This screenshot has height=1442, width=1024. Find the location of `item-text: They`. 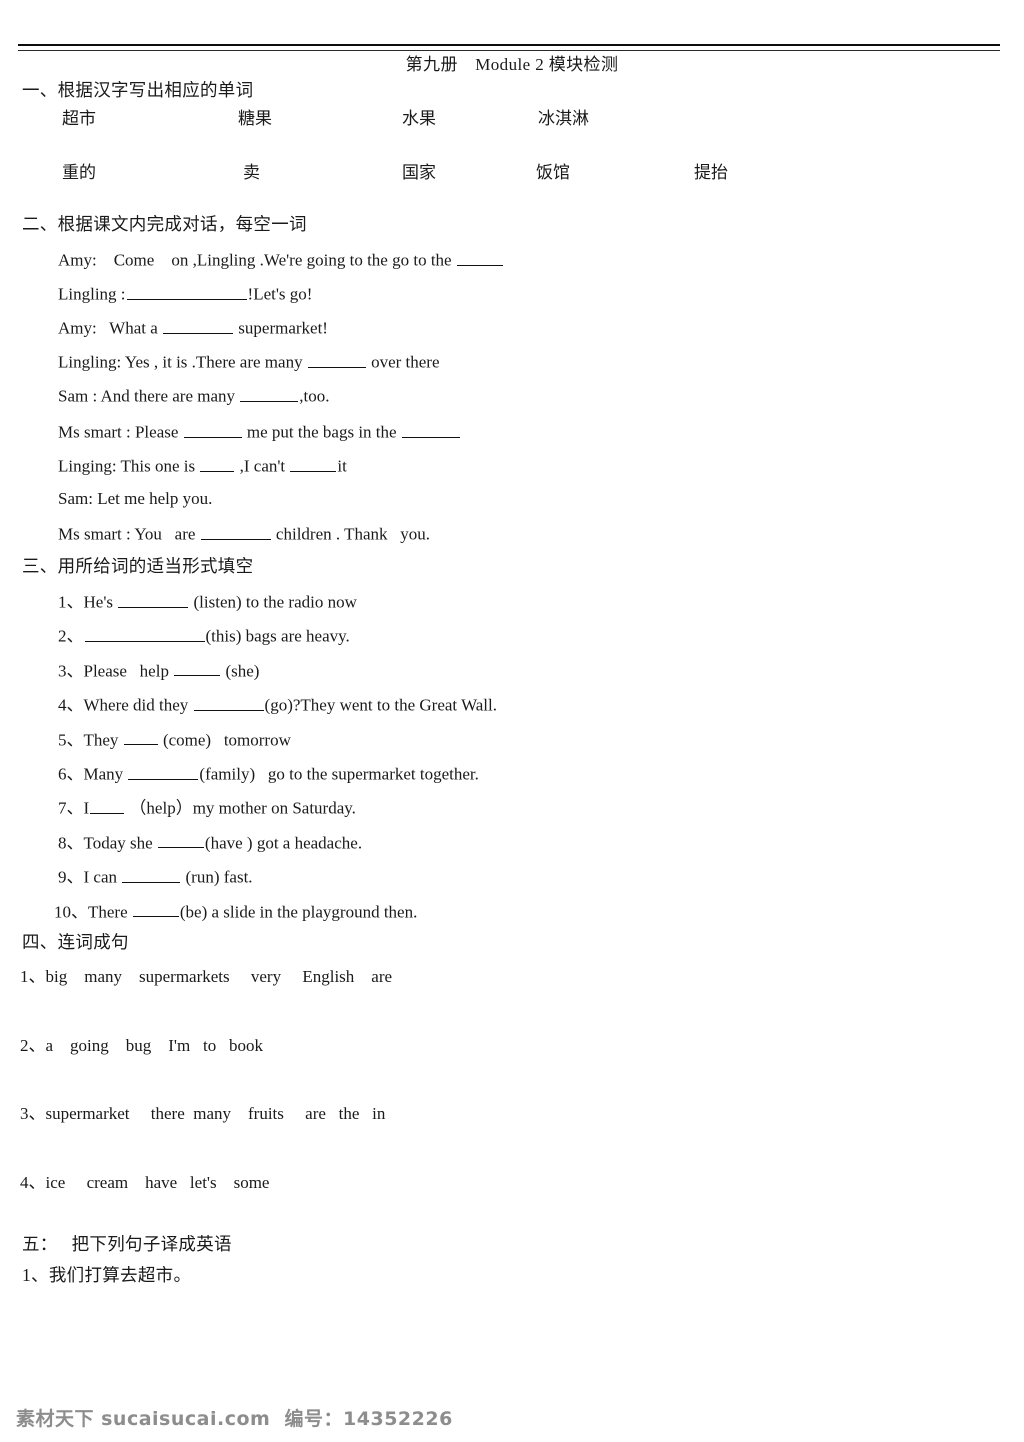

item-text: They is located at coordinates (103, 740).